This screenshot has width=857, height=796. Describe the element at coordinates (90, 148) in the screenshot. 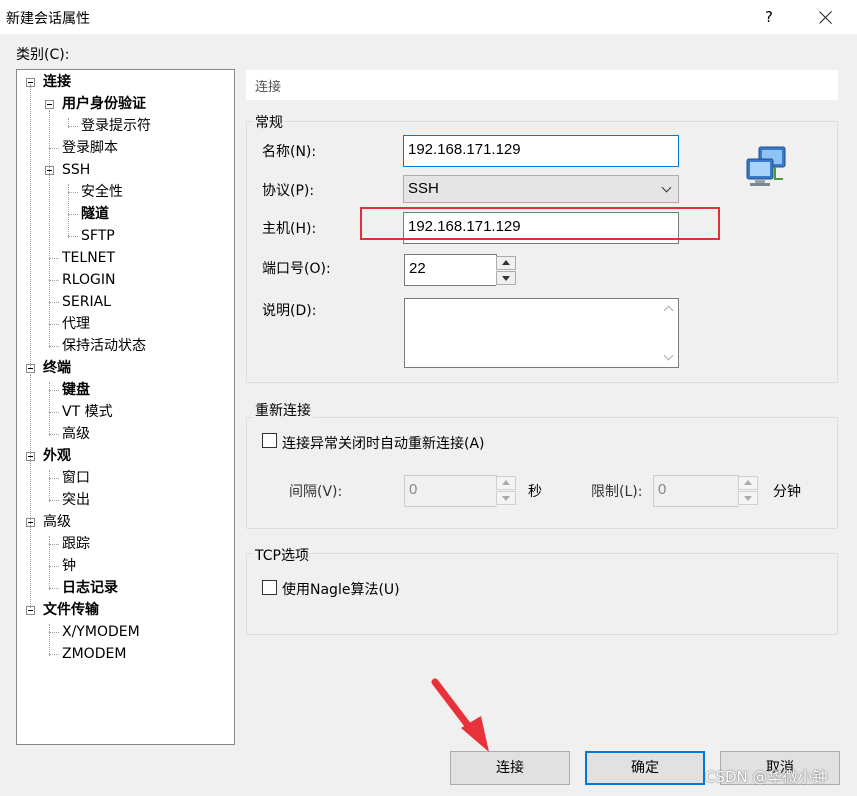

I see `tree-item: 登录脚本` at that location.